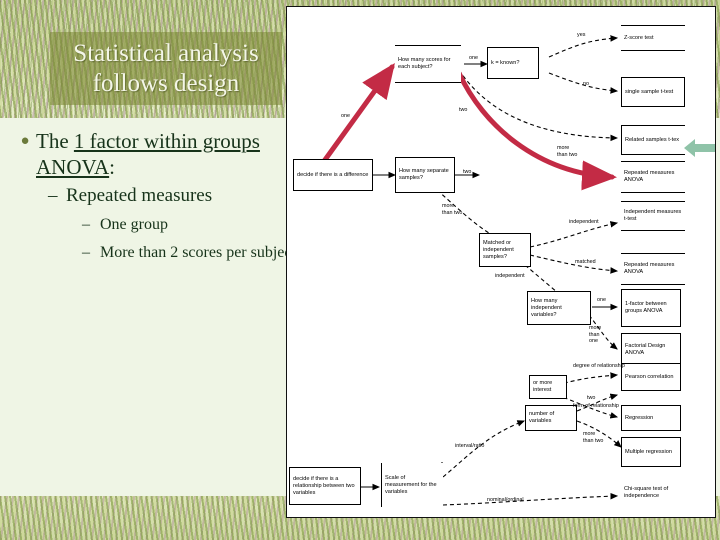  Describe the element at coordinates (333, 175) in the screenshot. I see `node-decide-difference: decide if there is a difference` at that location.